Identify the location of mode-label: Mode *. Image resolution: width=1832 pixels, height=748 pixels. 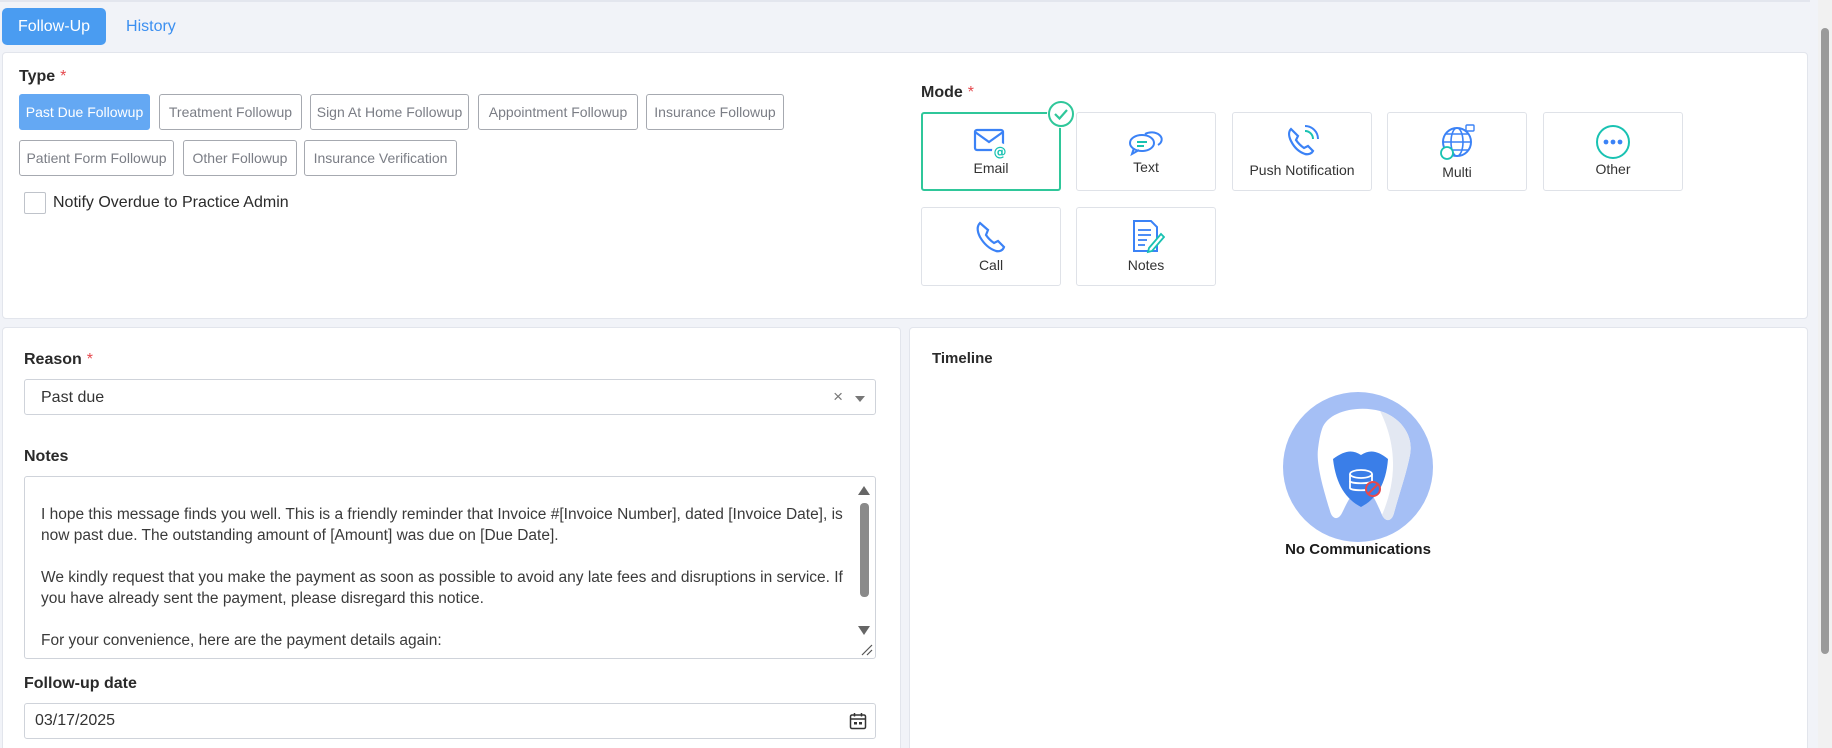
(947, 93).